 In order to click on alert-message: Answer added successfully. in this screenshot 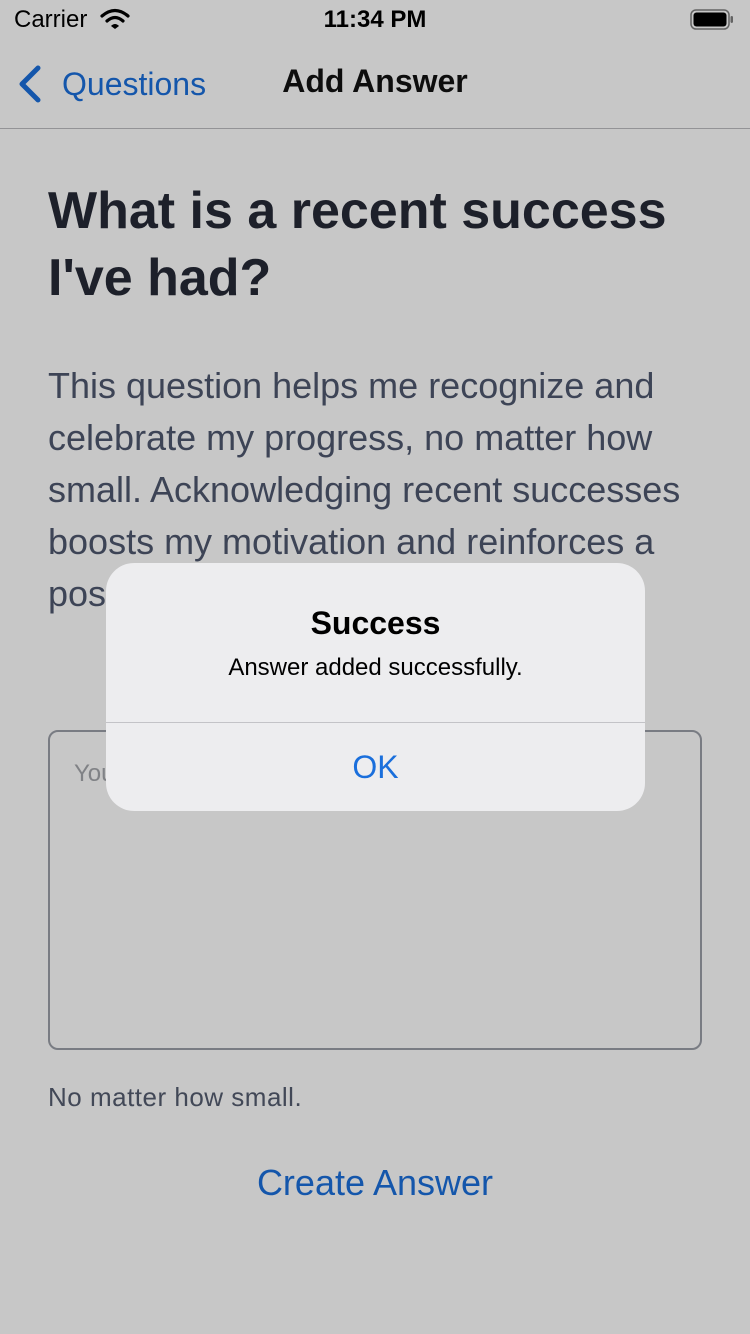, I will do `click(375, 667)`.